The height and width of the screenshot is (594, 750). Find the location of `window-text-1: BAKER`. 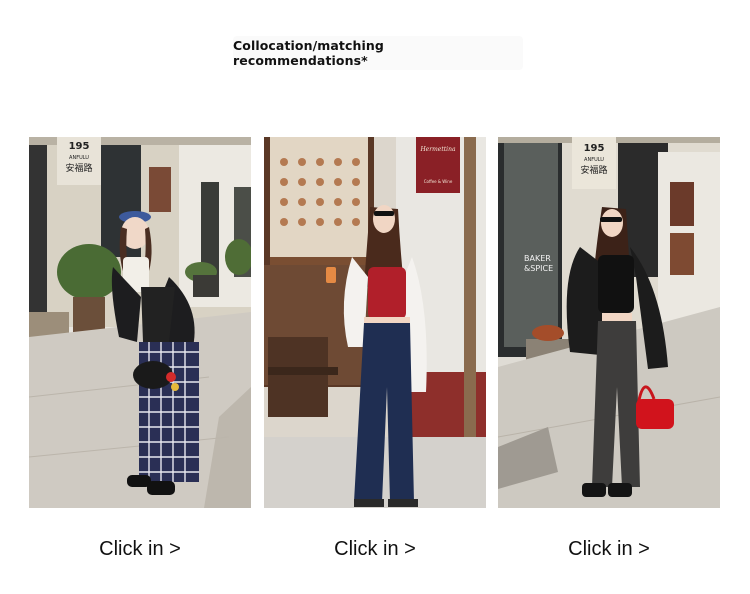

window-text-1: BAKER is located at coordinates (537, 258).